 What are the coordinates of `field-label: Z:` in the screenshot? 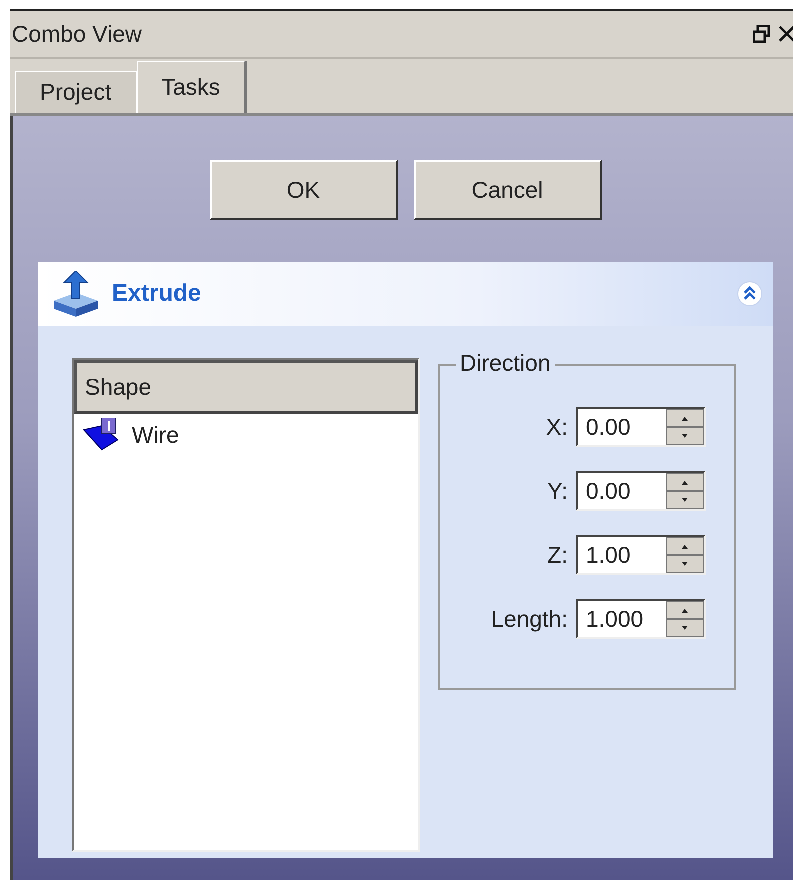 It's located at (558, 555).